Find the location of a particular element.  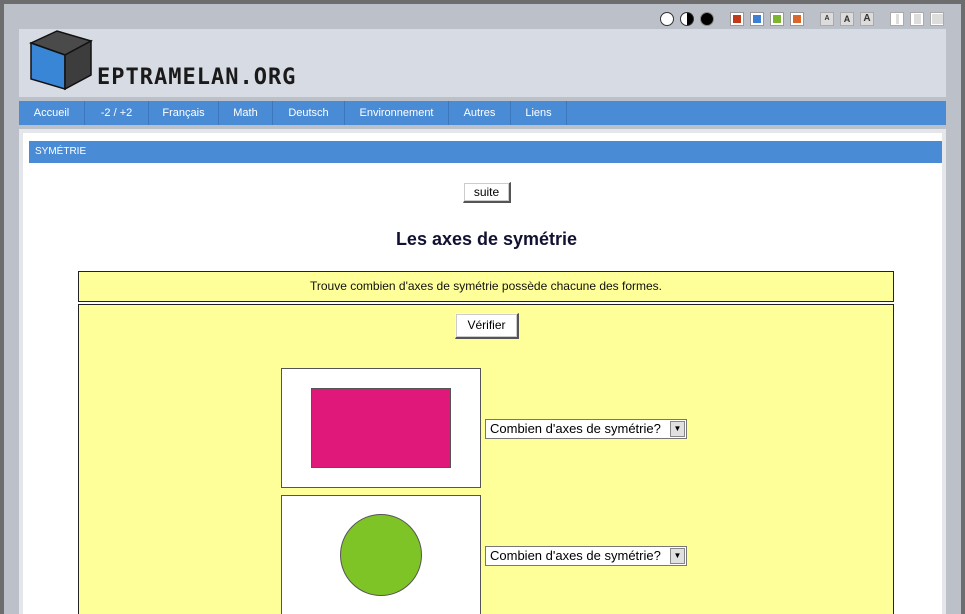

page-title: Les axes de symétrie is located at coordinates (486, 239).